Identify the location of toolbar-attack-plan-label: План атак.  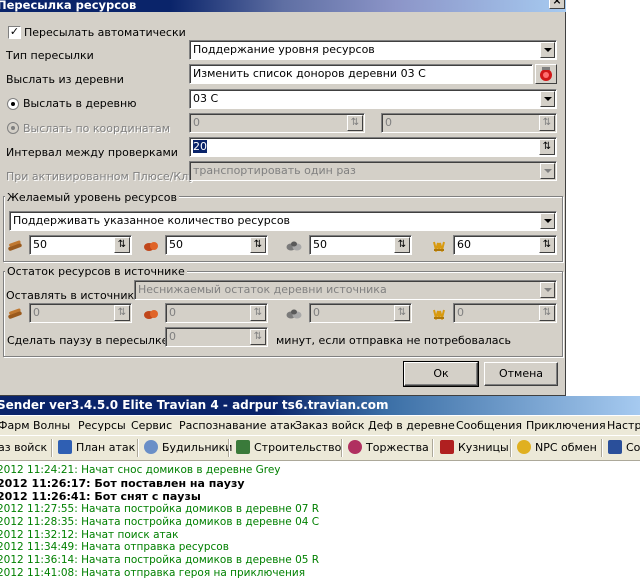
(106, 447).